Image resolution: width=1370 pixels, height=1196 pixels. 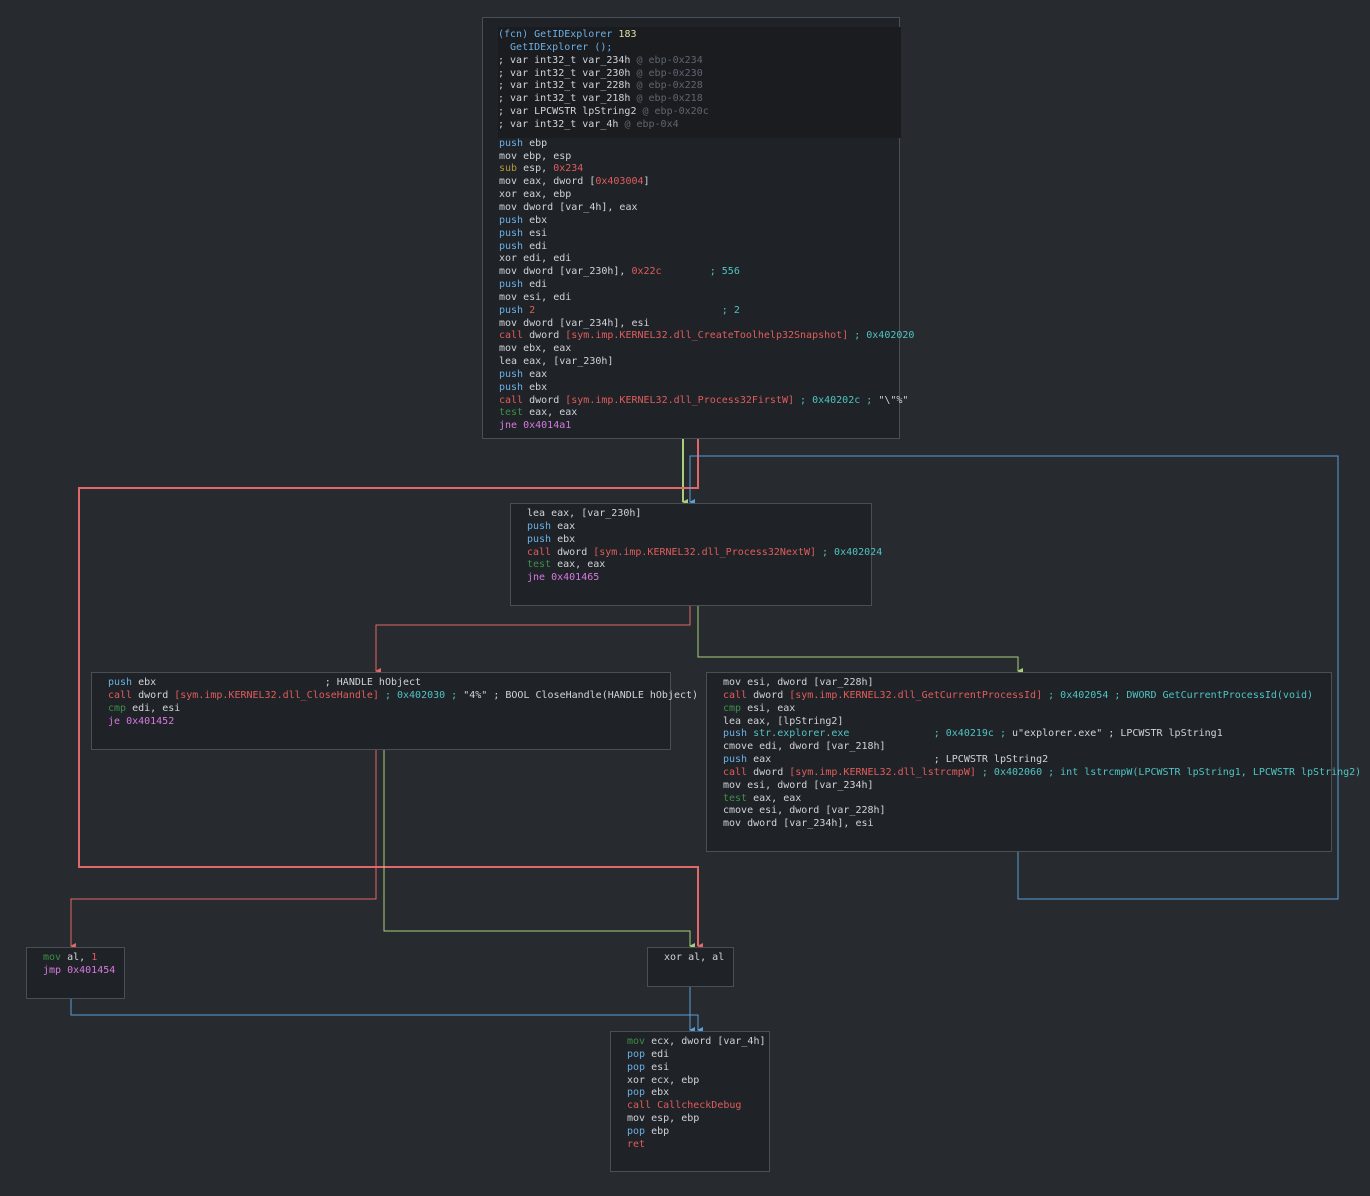 What do you see at coordinates (384, 683) in the screenshot?
I see `asm-line: push ebx ; HANDLE hObject` at bounding box center [384, 683].